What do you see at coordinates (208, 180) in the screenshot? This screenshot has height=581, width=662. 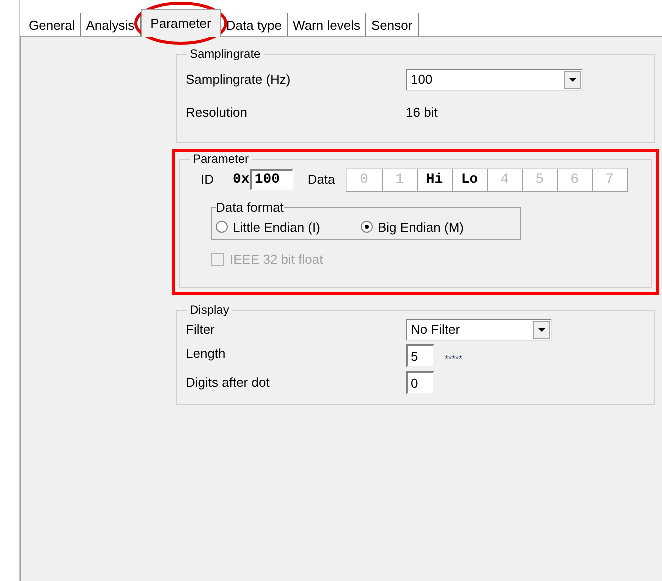 I see `id-label: ID` at bounding box center [208, 180].